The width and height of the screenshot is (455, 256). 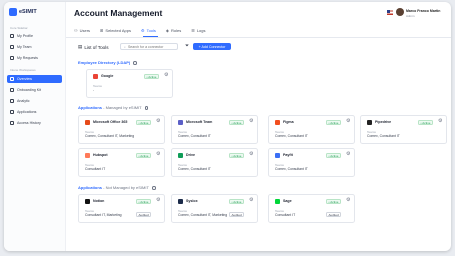 I want to click on inbox-icon, so click(x=12, y=58).